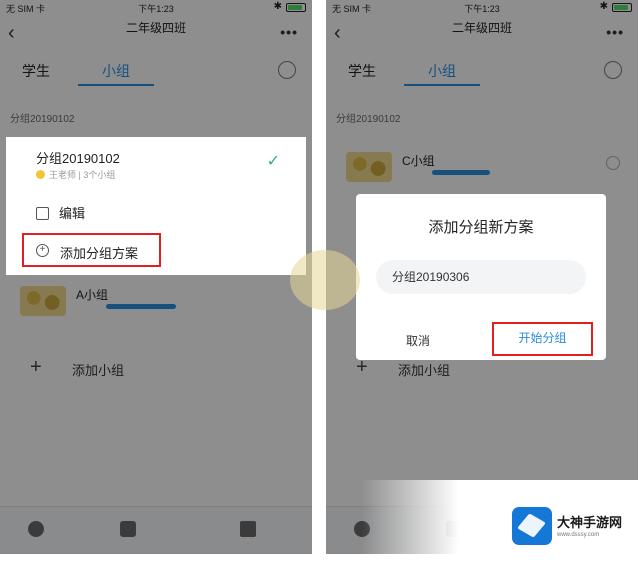 The image size is (638, 568). Describe the element at coordinates (500, 524) in the screenshot. I see `site-watermark: 大神手游网 www.dsssy.com` at that location.